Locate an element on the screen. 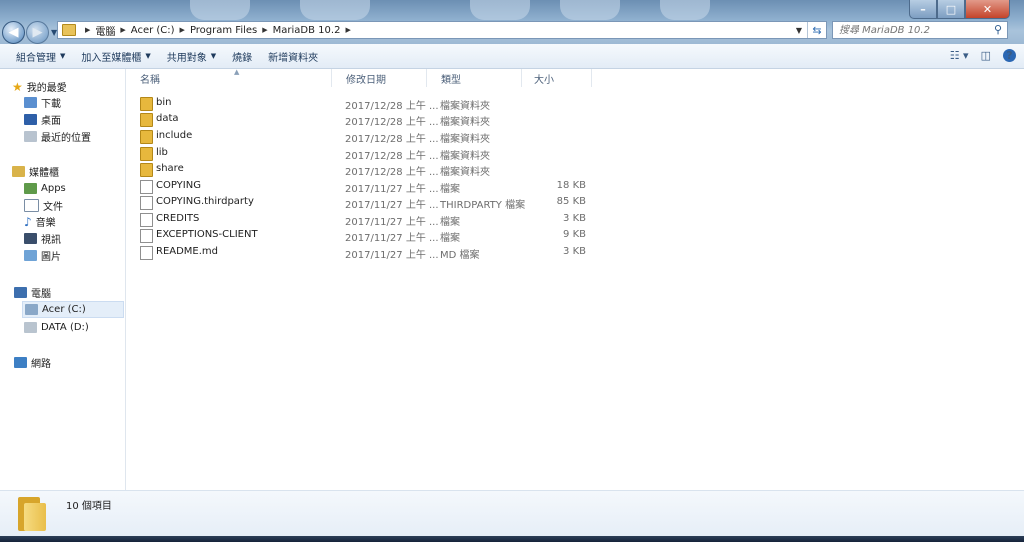 This screenshot has height=542, width=1024. picture-icon is located at coordinates (30, 255).